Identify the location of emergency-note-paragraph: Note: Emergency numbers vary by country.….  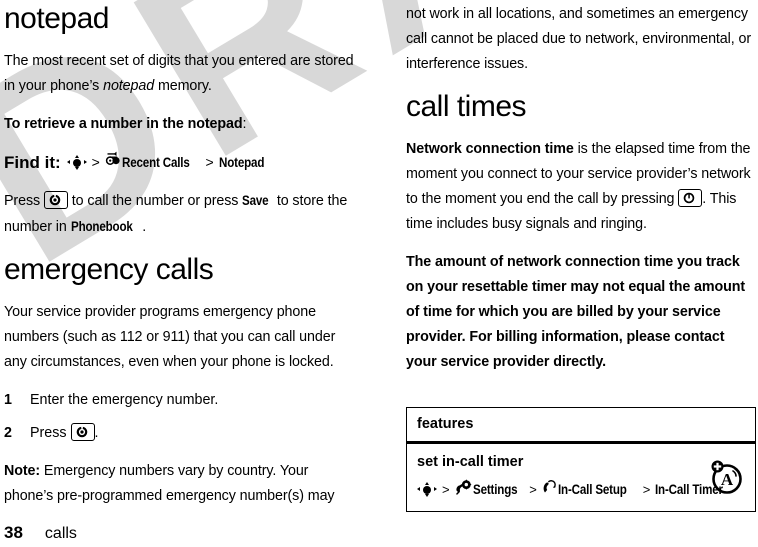
(180, 484).